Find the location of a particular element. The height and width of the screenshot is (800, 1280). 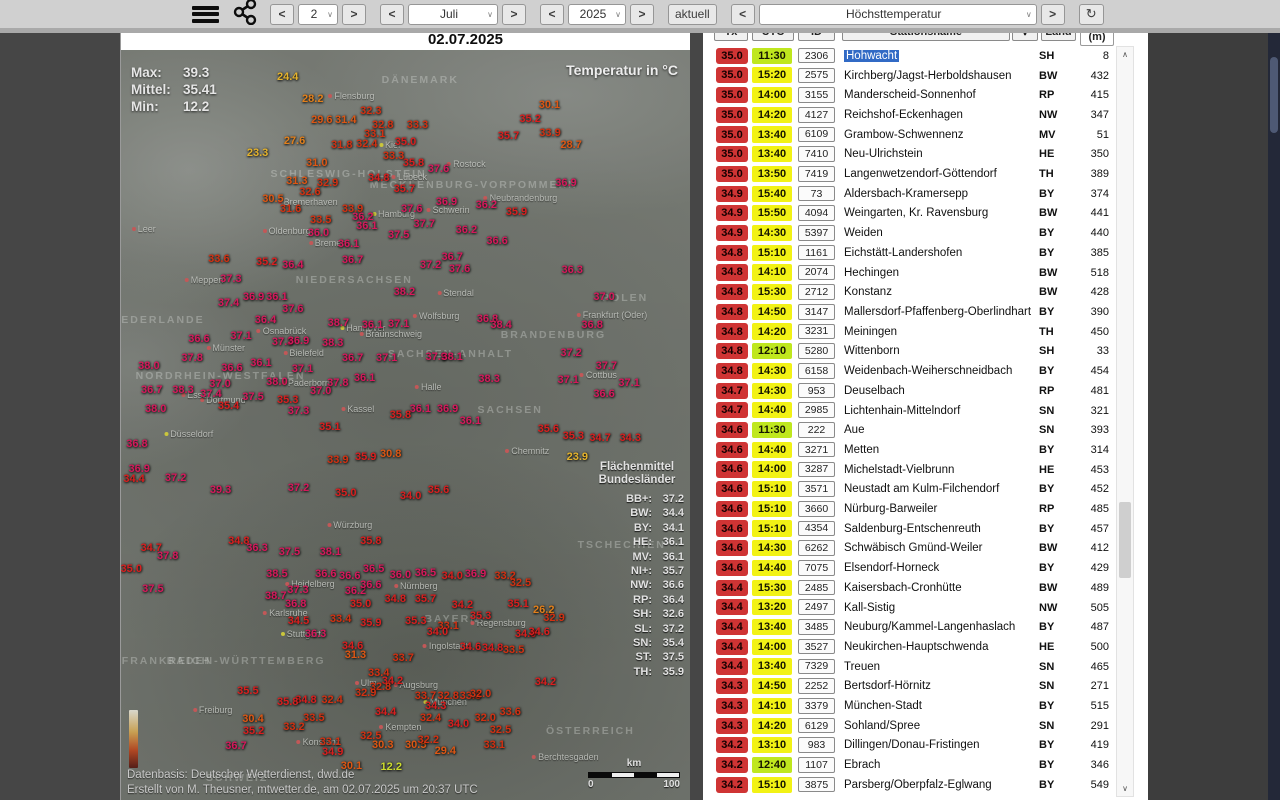

station-id-button: 4127 is located at coordinates (816, 114).